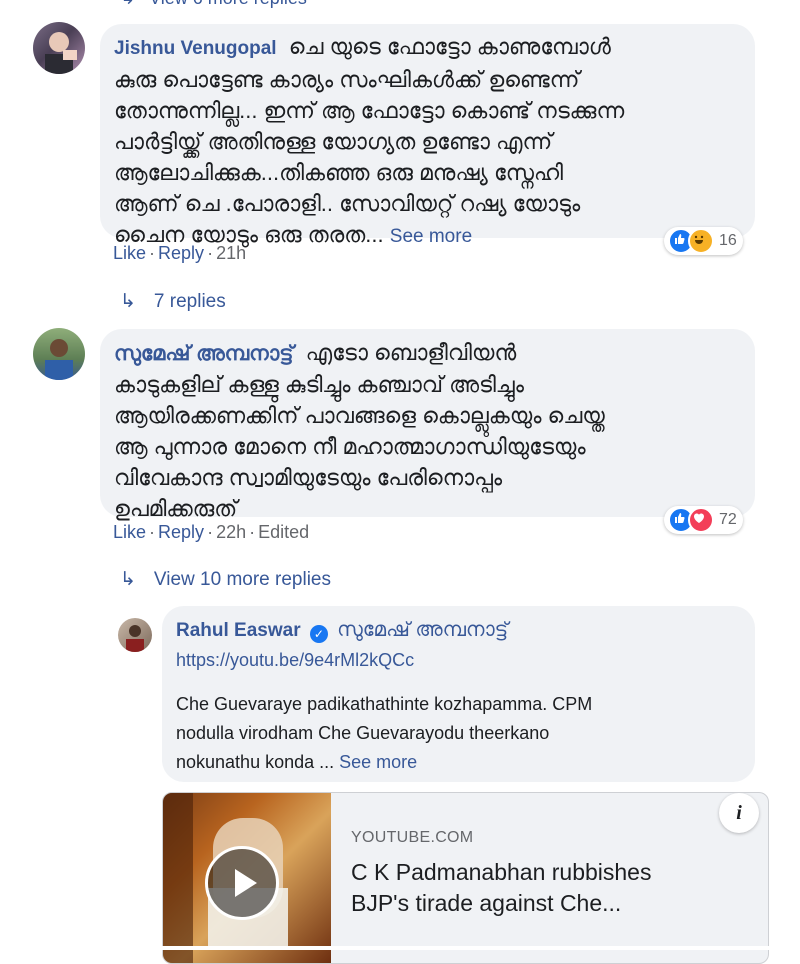 This screenshot has width=800, height=964. I want to click on verified-badge-icon: ✓, so click(318, 634).